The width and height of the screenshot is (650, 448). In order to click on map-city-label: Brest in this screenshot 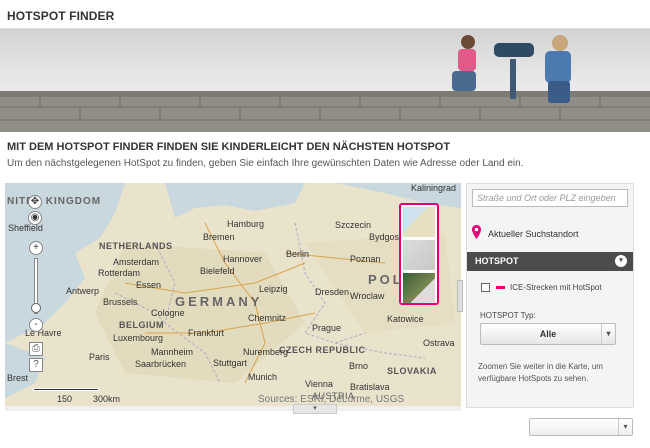, I will do `click(18, 378)`.